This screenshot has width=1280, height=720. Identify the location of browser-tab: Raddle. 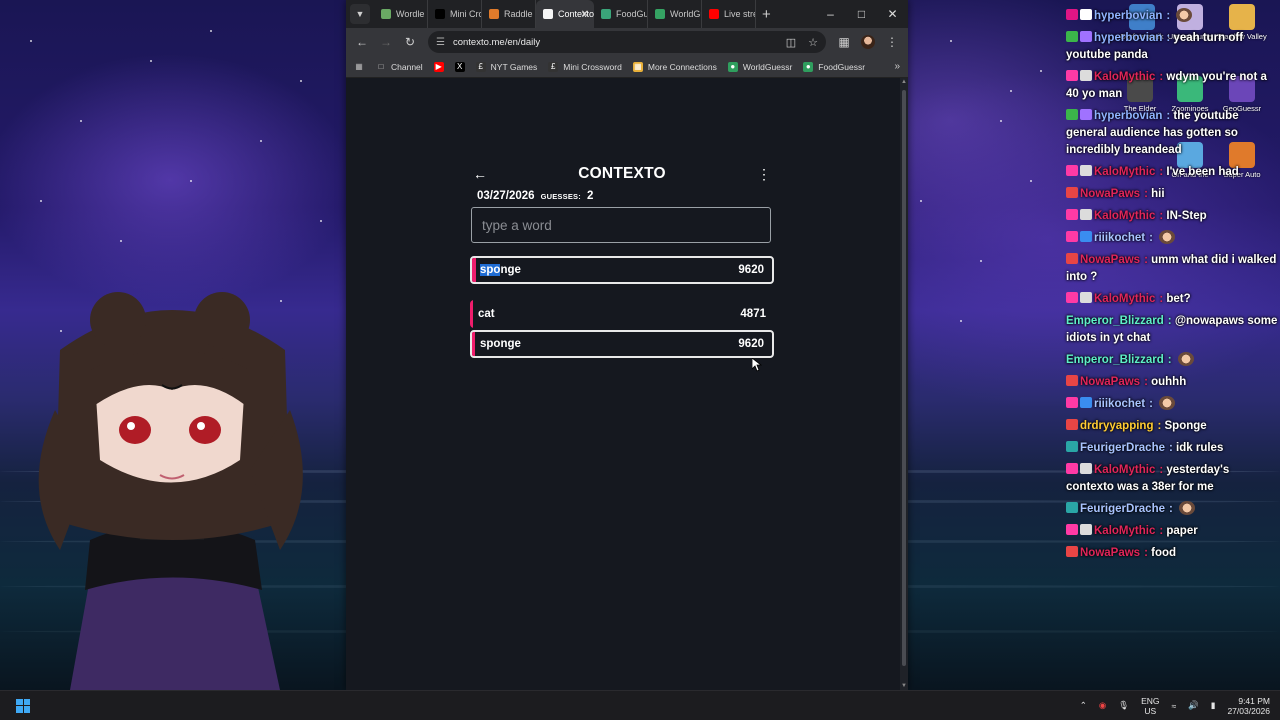
(509, 14).